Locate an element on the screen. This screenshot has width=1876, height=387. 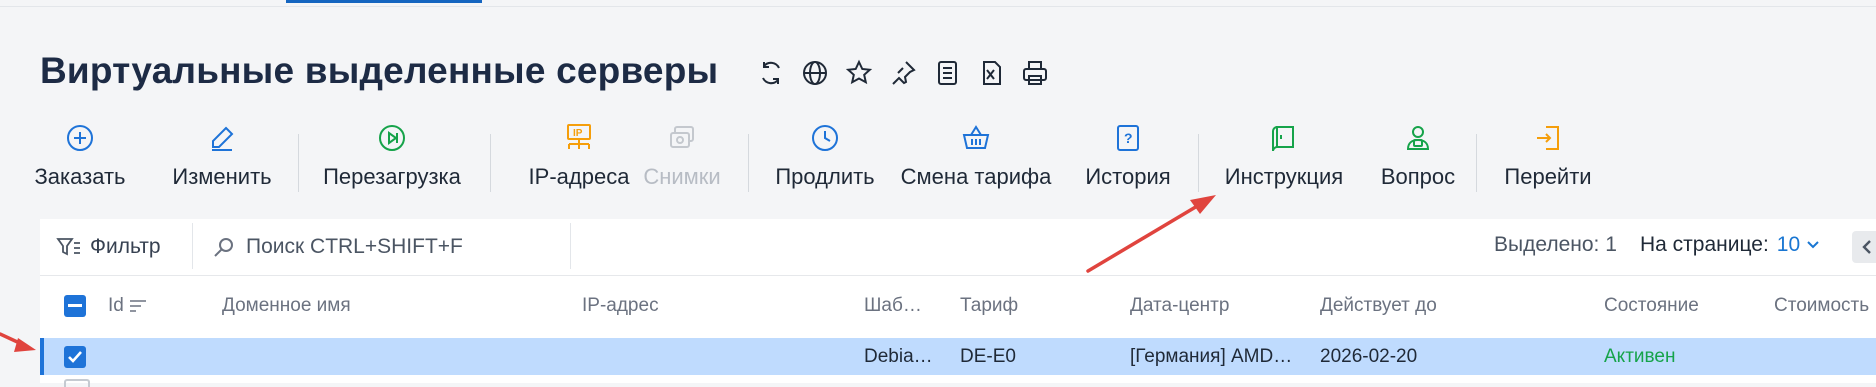
search-box is located at coordinates (386, 247).